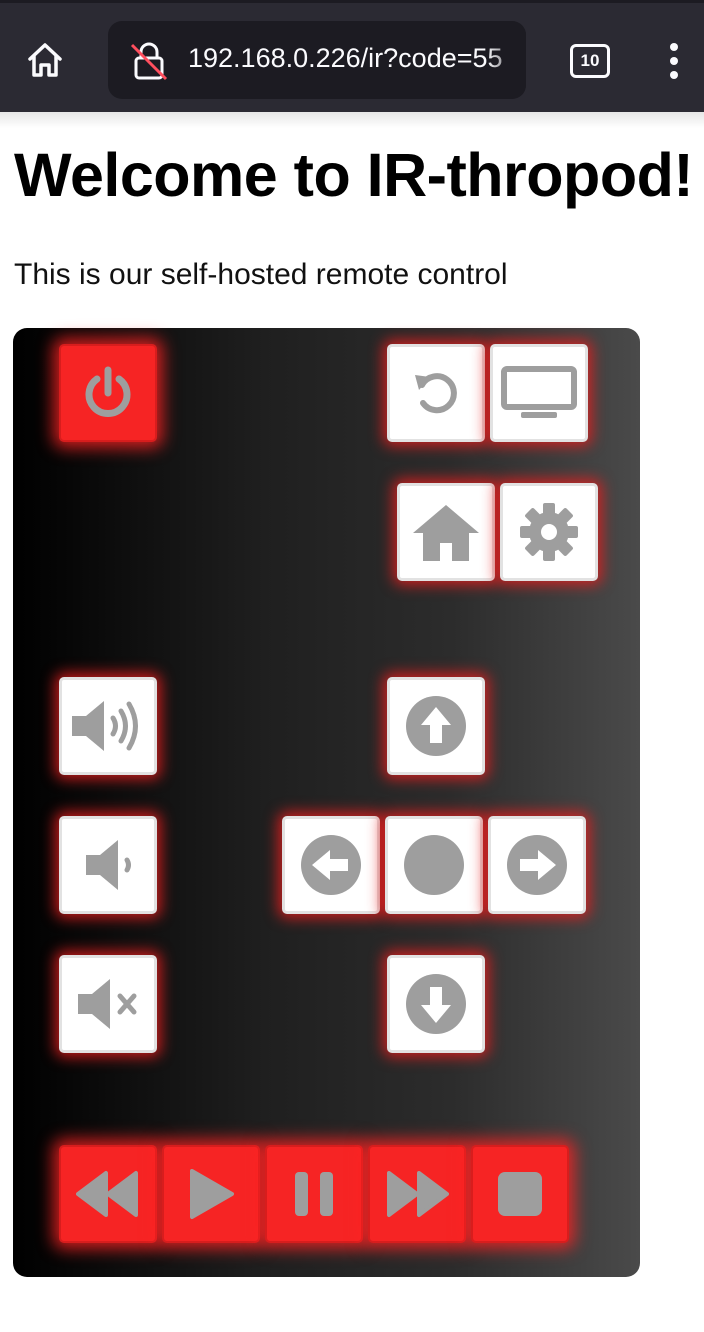  I want to click on tv-icon, so click(539, 392).